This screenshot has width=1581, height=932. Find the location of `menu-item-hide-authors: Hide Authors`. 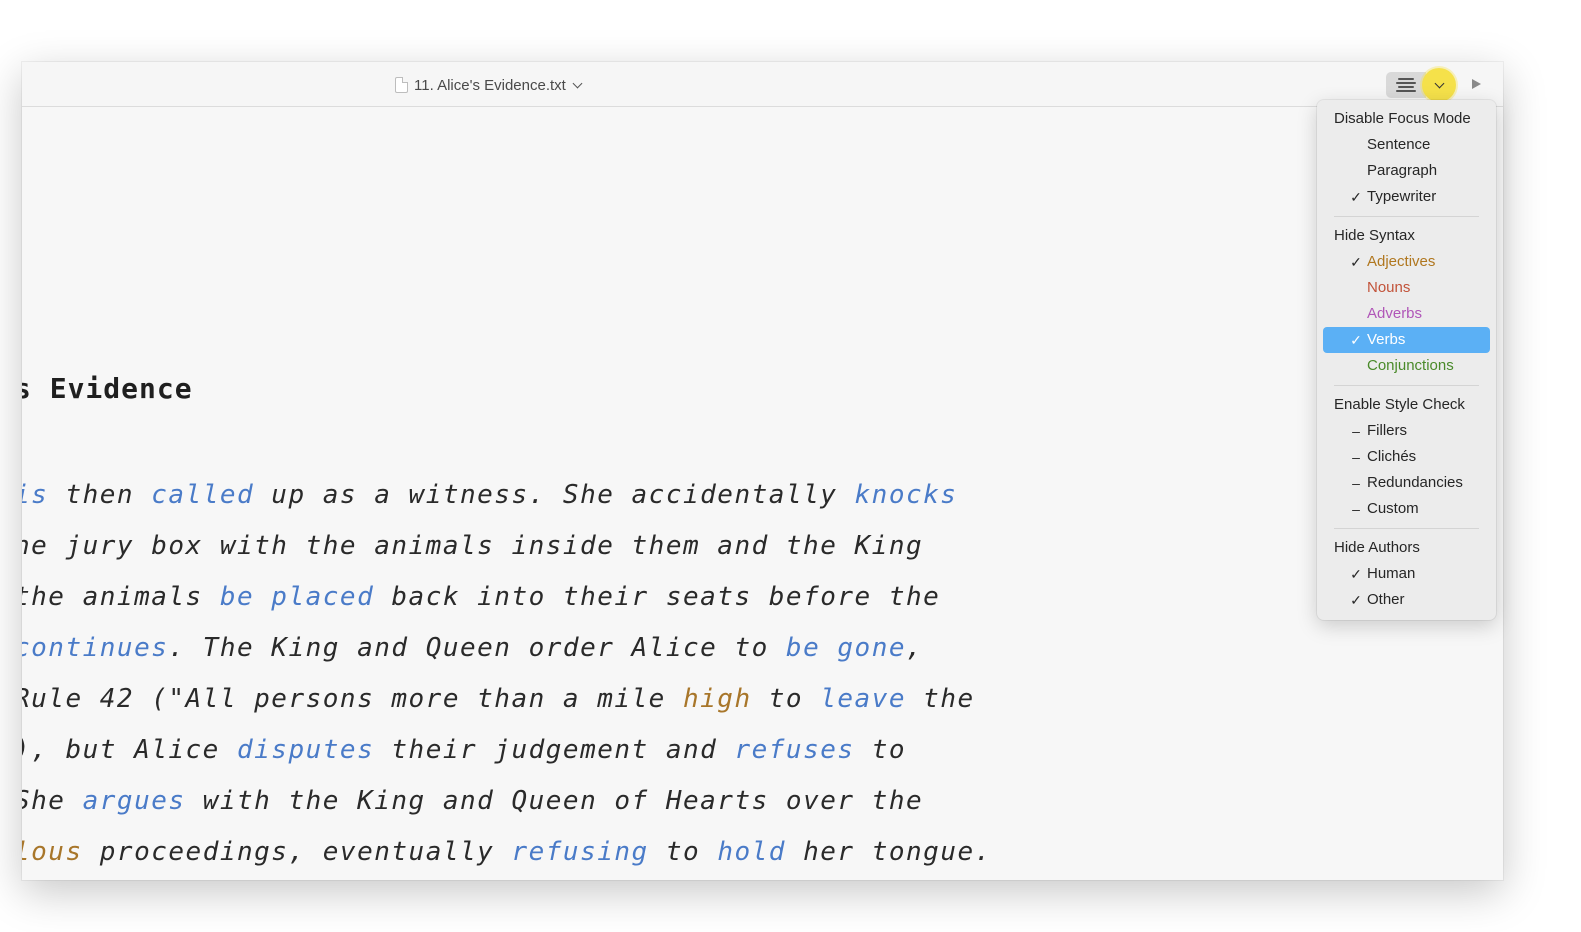

menu-item-hide-authors: Hide Authors is located at coordinates (1406, 548).